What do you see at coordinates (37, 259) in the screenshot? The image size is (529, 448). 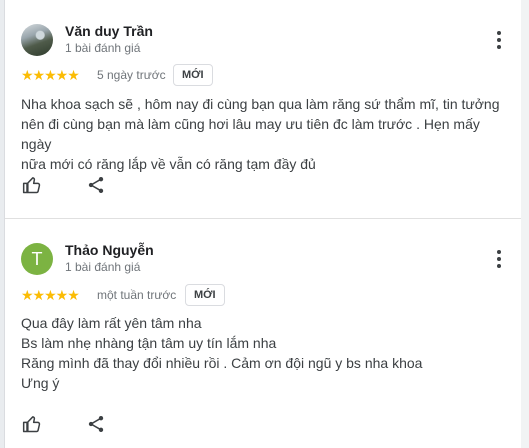 I see `avatar: T` at bounding box center [37, 259].